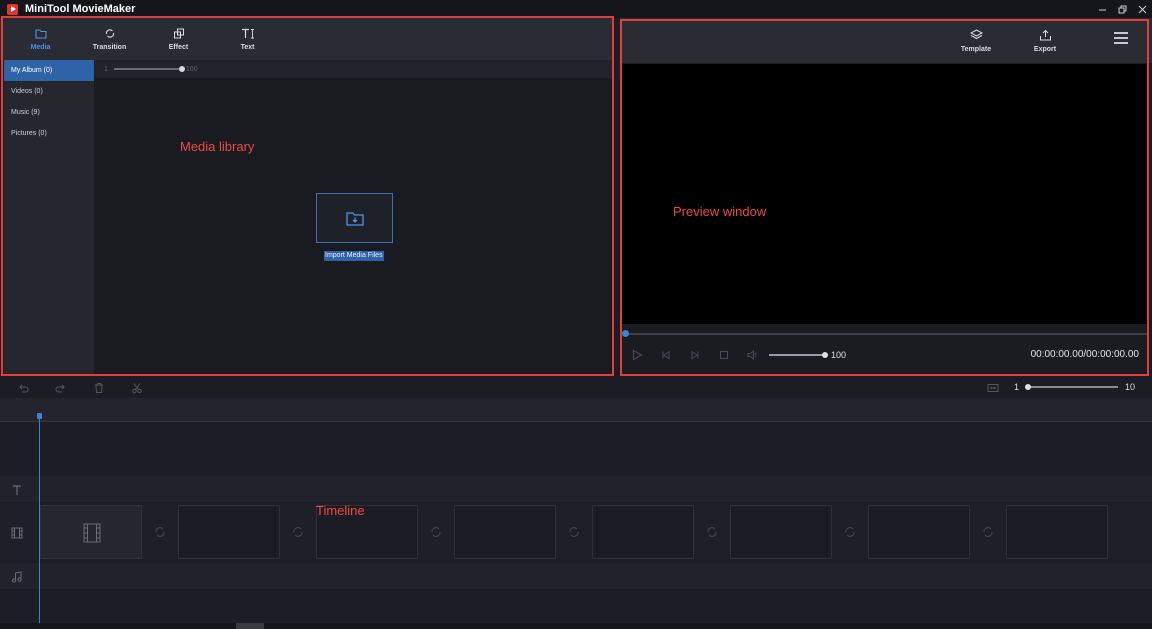 The image size is (1152, 629). I want to click on thumb-size-max: 100, so click(191, 69).